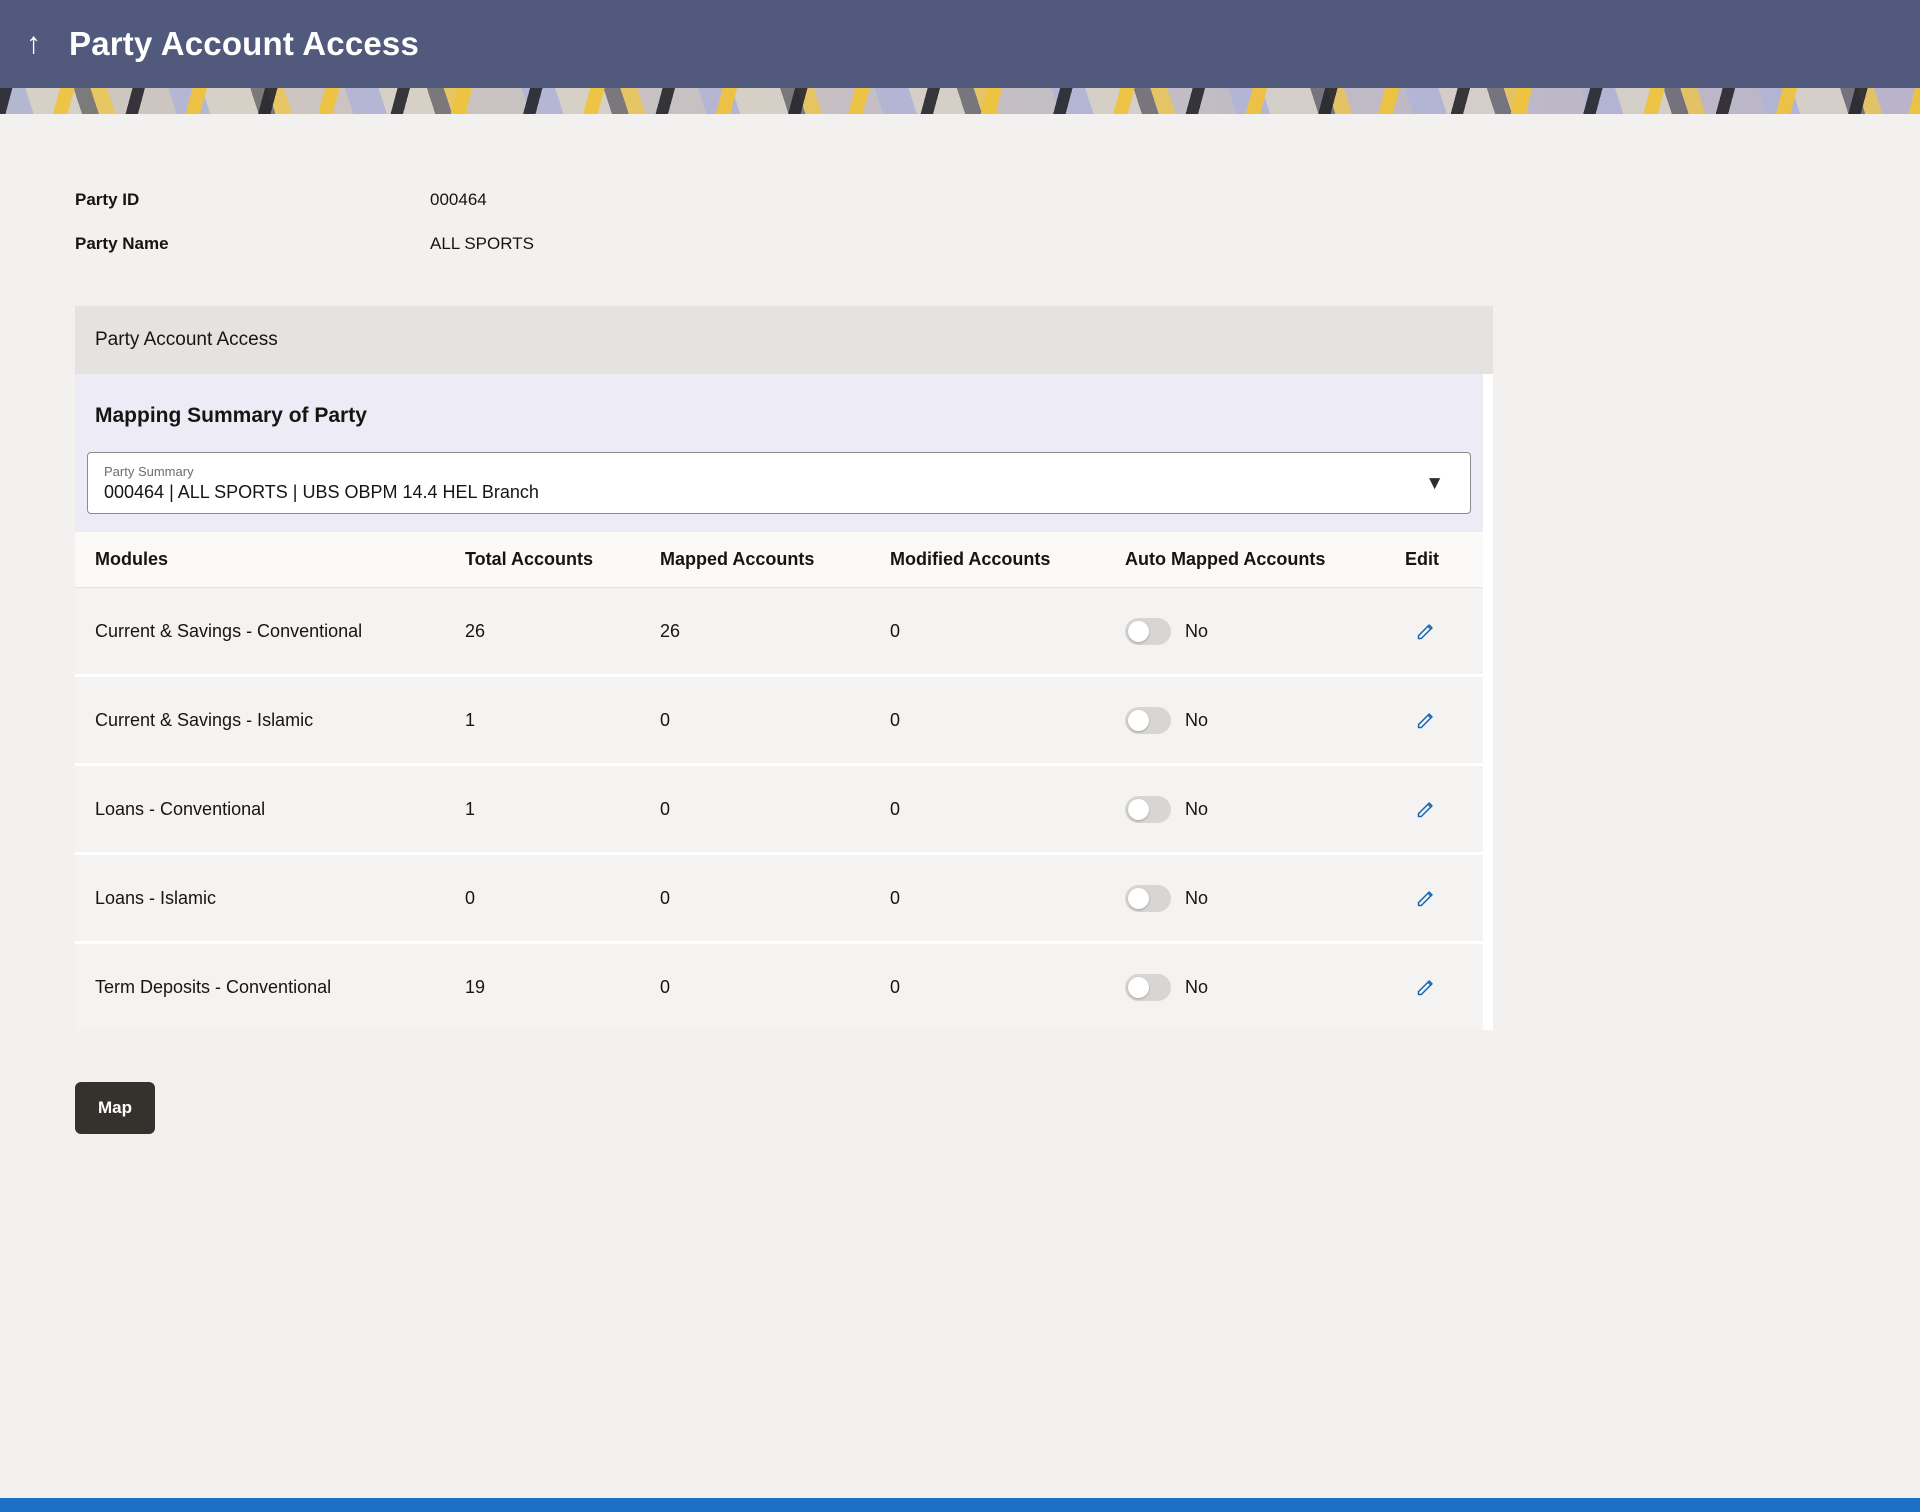  I want to click on panel-title: Party Account Access, so click(784, 340).